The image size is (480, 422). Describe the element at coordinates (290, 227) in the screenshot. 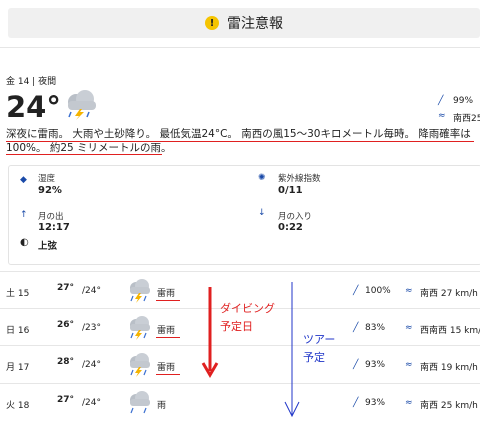

I see `moonset-value: 0:22` at that location.